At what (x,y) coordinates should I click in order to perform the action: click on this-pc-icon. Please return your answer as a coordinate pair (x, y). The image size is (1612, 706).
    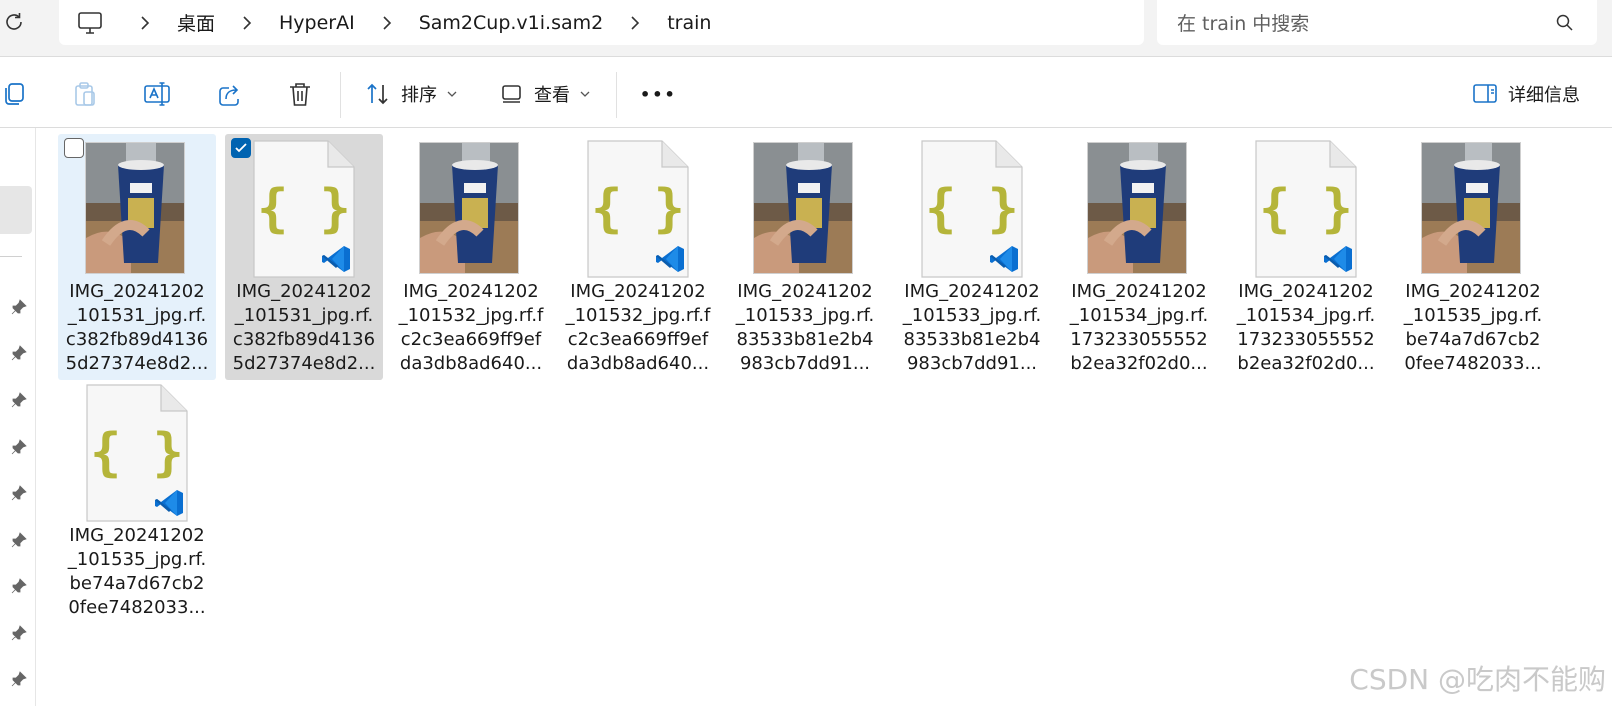
    Looking at the image, I should click on (90, 23).